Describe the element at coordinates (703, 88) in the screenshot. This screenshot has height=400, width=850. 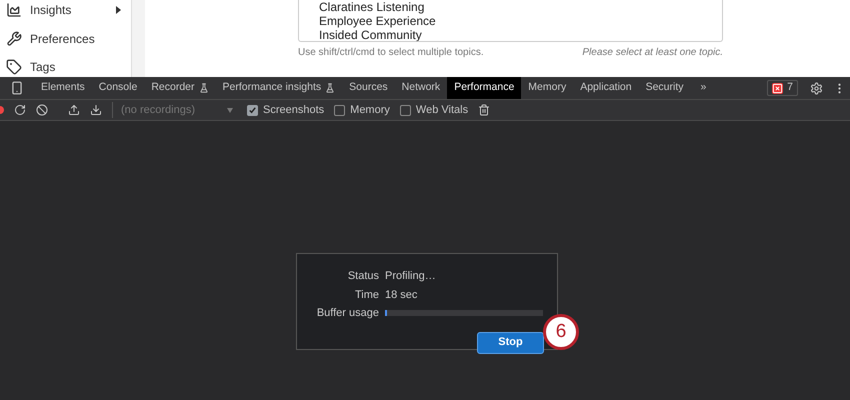
I see `more-tabs-button: »` at that location.